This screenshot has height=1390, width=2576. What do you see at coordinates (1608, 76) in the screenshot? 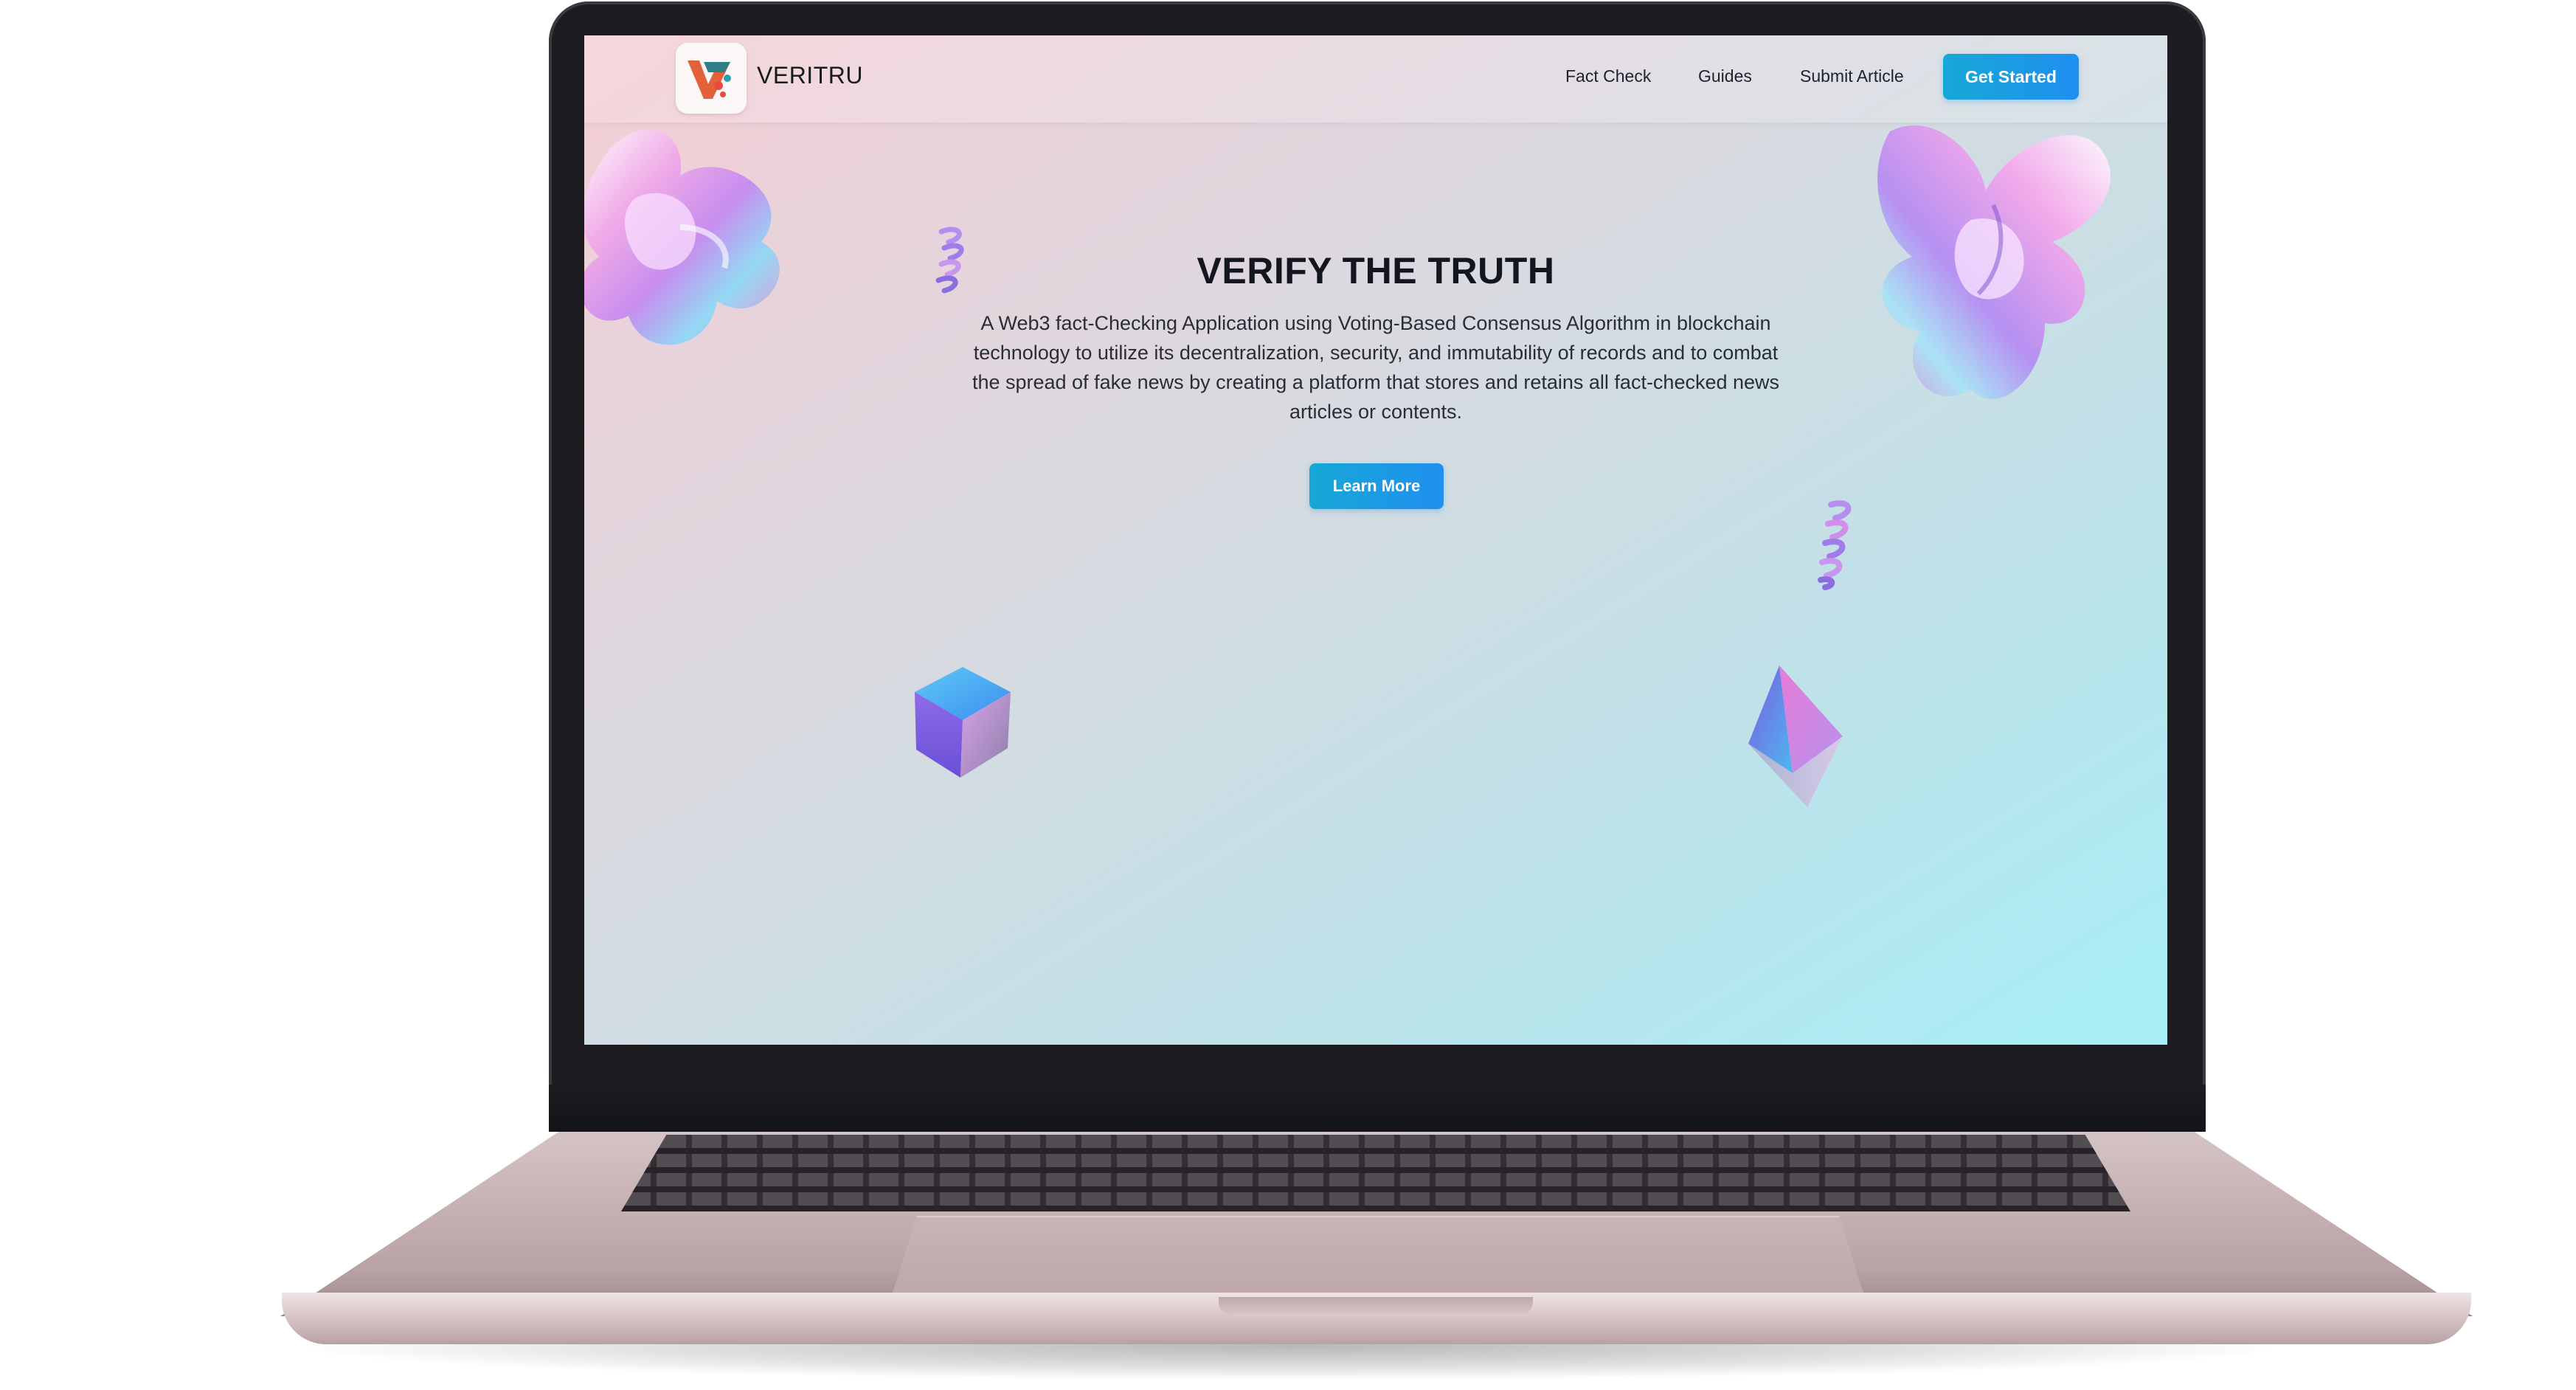
I see `nav-link-fact-check: Fact Check` at bounding box center [1608, 76].